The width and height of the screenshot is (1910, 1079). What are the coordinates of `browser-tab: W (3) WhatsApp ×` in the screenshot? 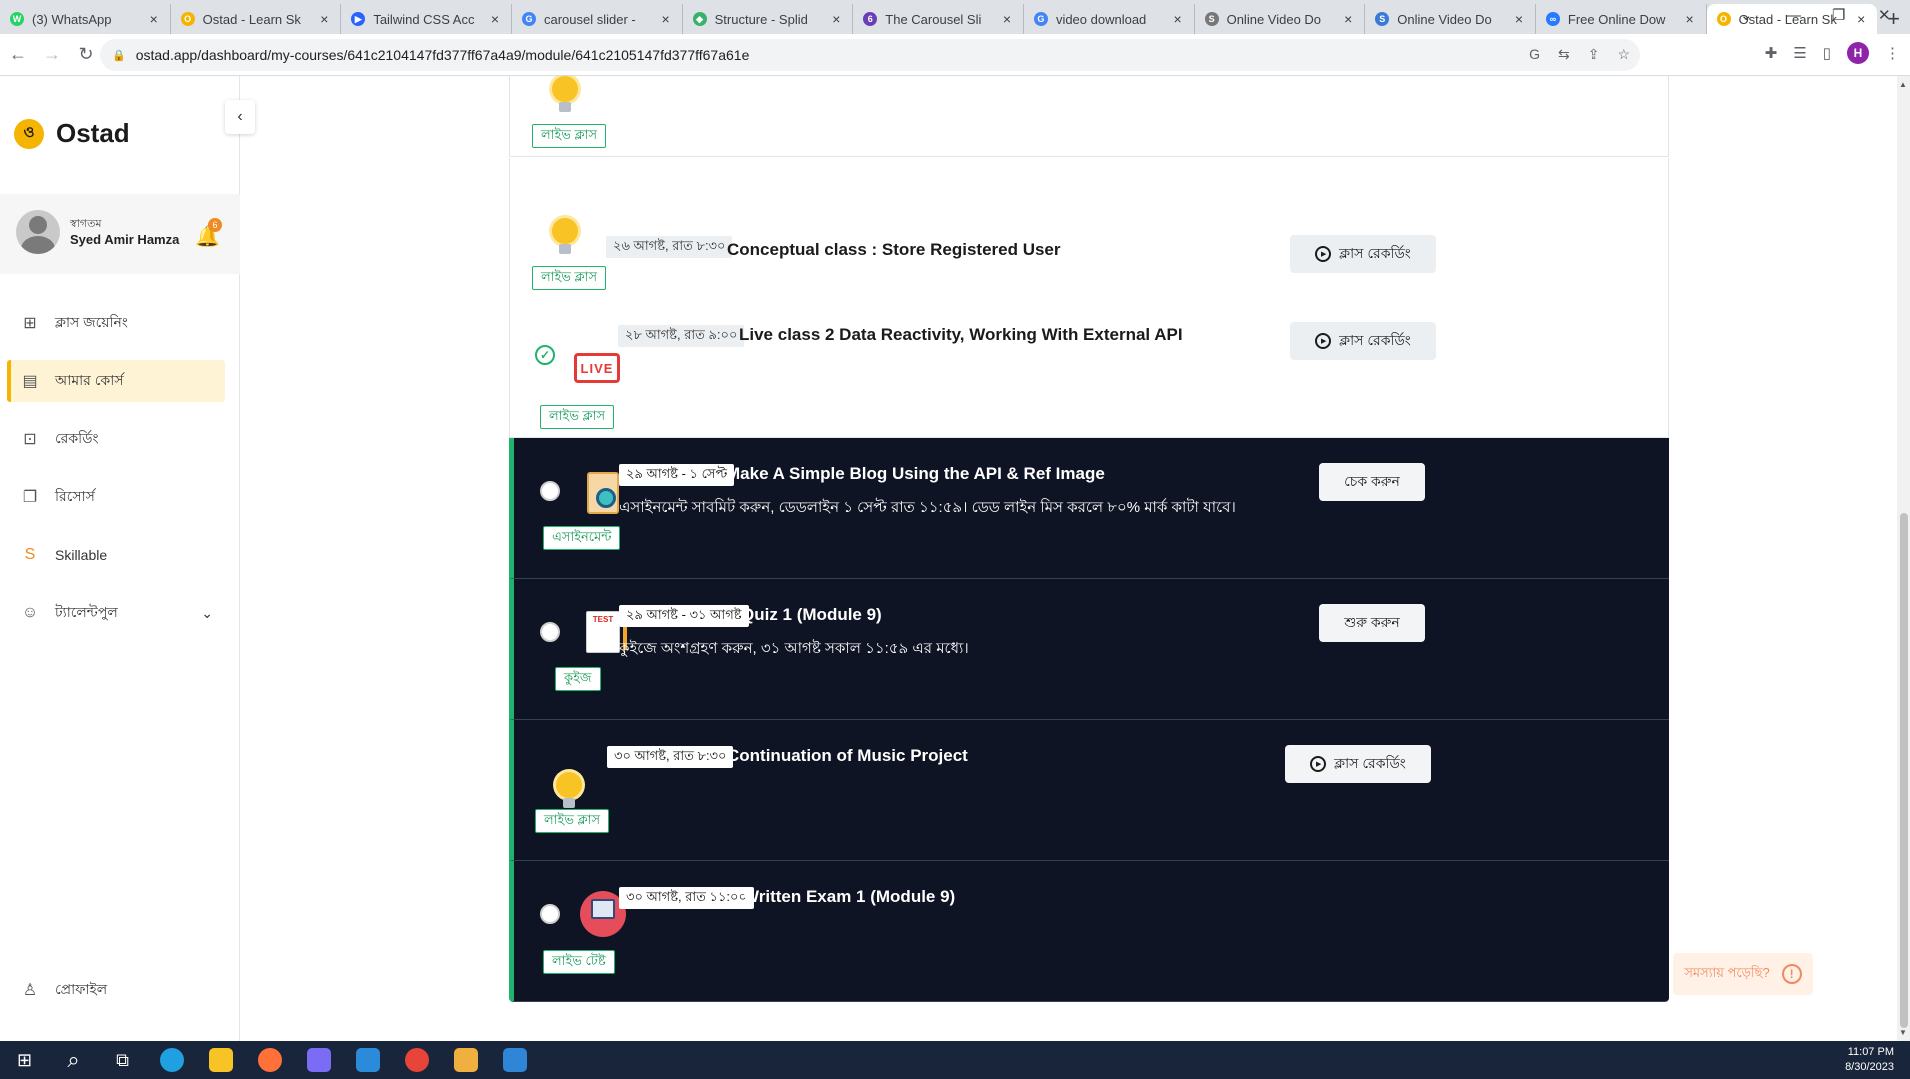 It's located at (85, 19).